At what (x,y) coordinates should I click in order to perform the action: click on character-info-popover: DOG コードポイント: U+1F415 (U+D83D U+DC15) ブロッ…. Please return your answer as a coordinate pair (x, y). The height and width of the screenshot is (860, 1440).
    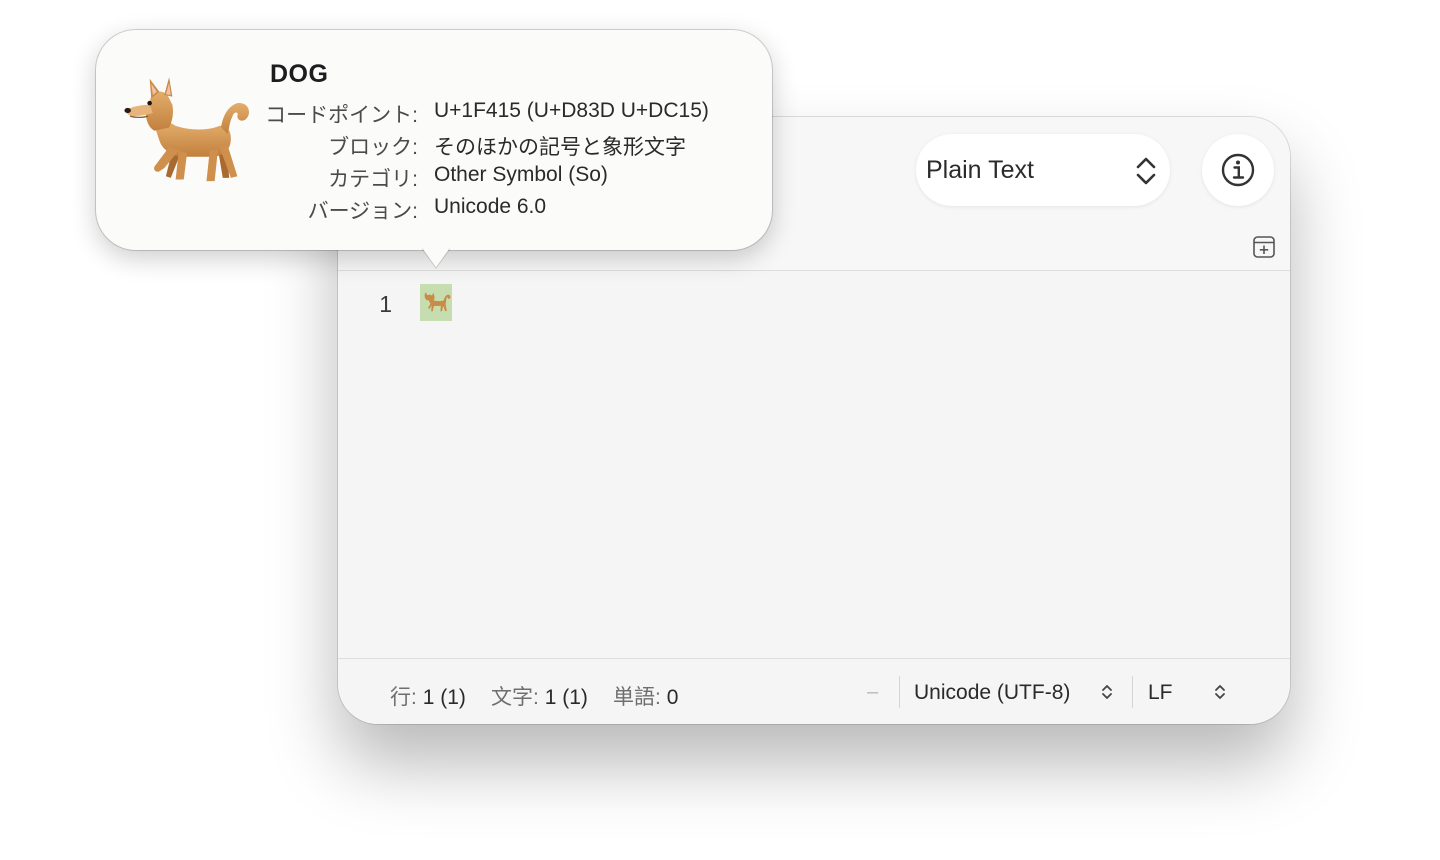
    Looking at the image, I should click on (434, 149).